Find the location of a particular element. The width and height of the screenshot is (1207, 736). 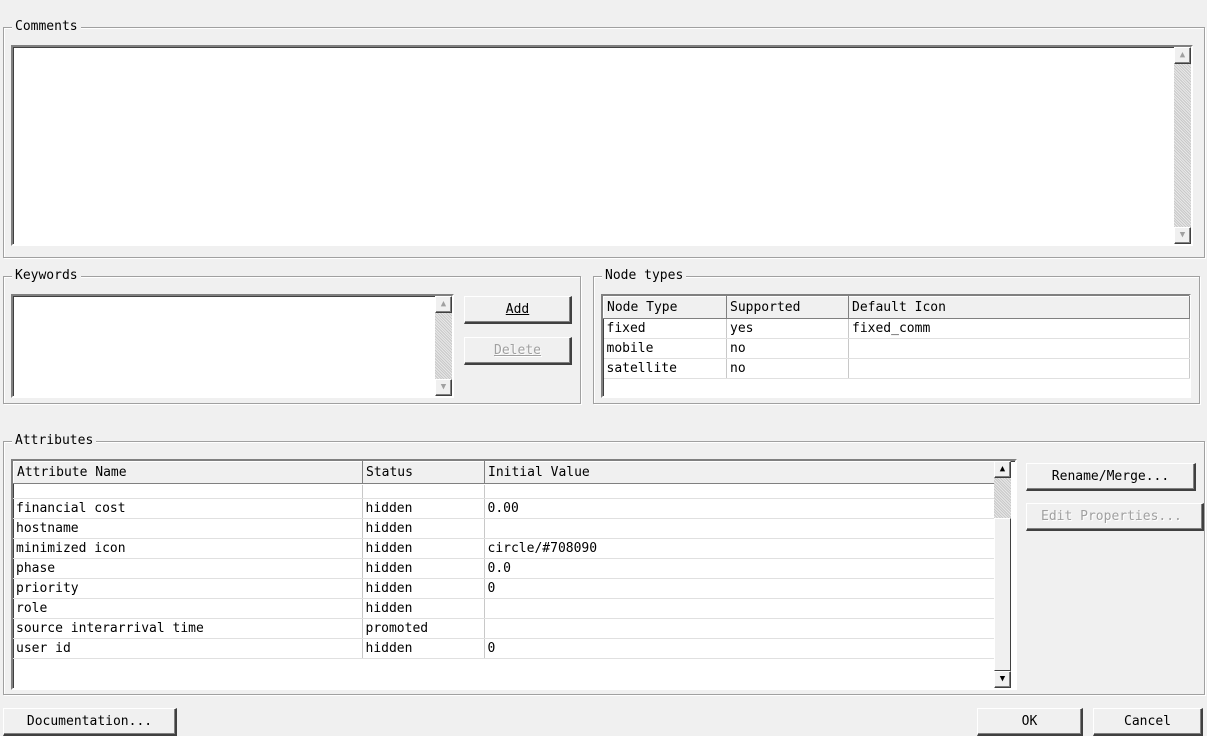

attributes-scrollbar: ▲ ▼ is located at coordinates (1002, 574).